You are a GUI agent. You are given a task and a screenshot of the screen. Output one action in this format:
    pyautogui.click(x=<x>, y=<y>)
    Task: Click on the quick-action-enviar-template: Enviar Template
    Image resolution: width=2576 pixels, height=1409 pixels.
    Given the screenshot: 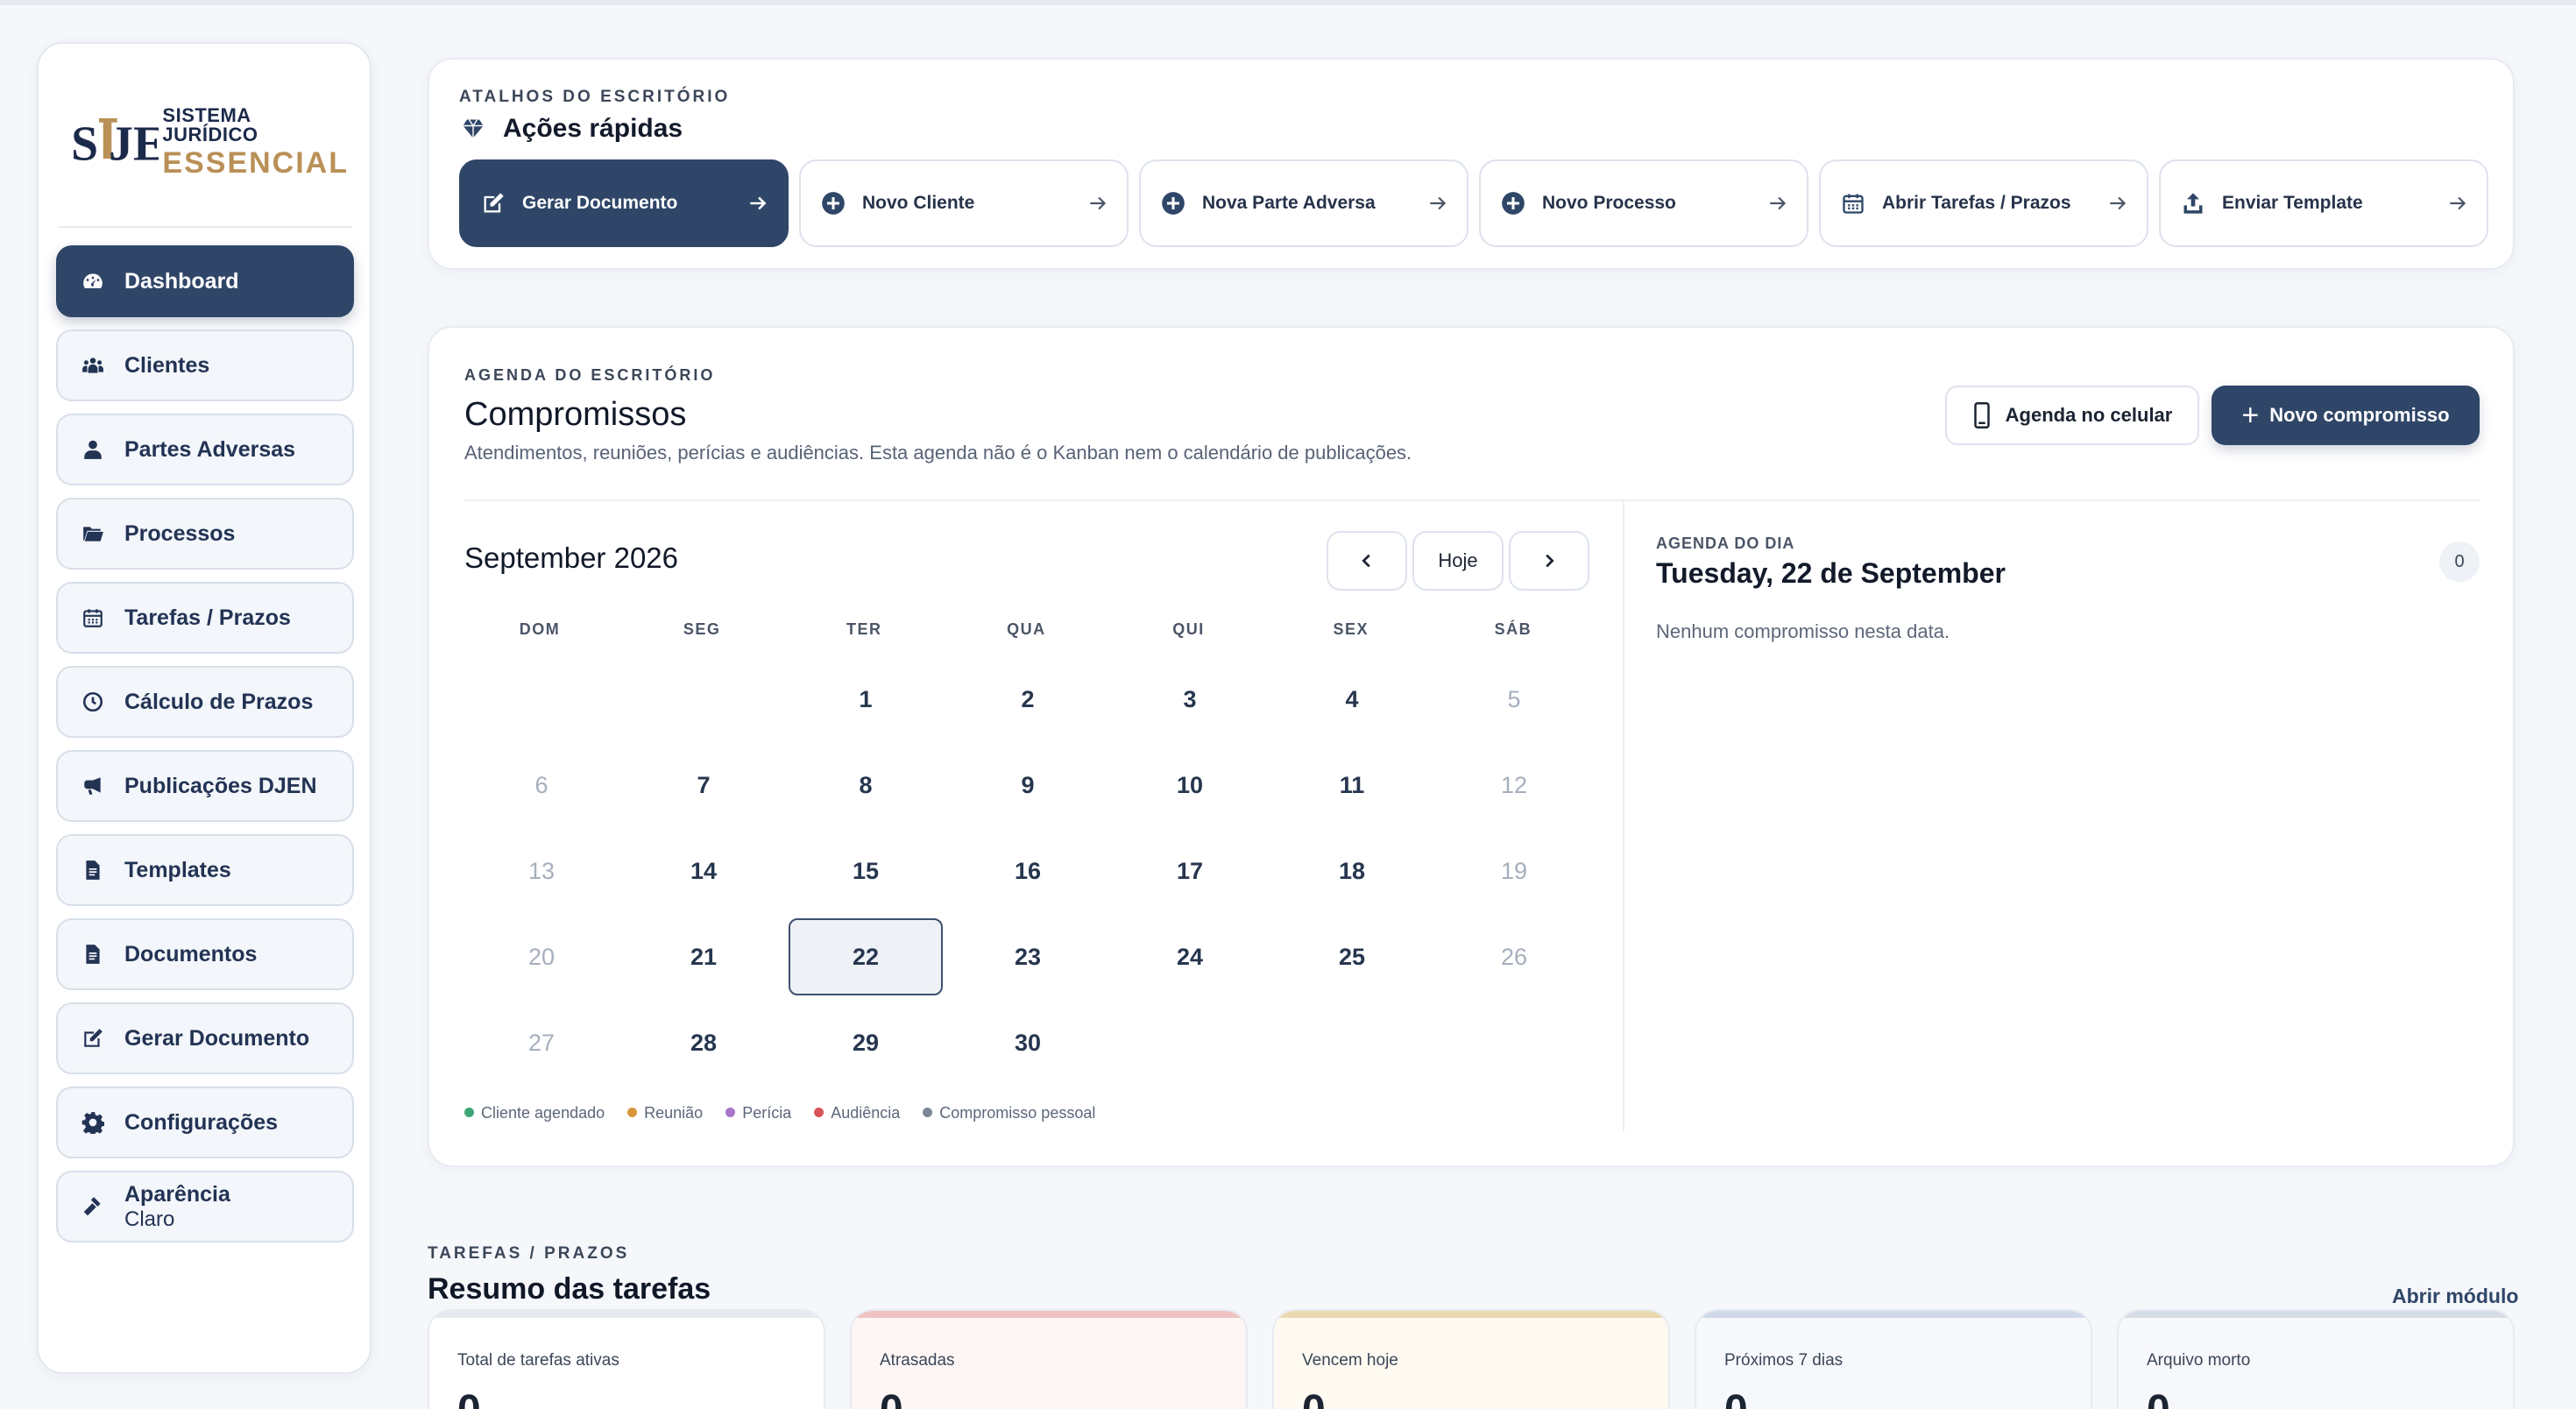 What is the action you would take?
    pyautogui.click(x=2323, y=203)
    